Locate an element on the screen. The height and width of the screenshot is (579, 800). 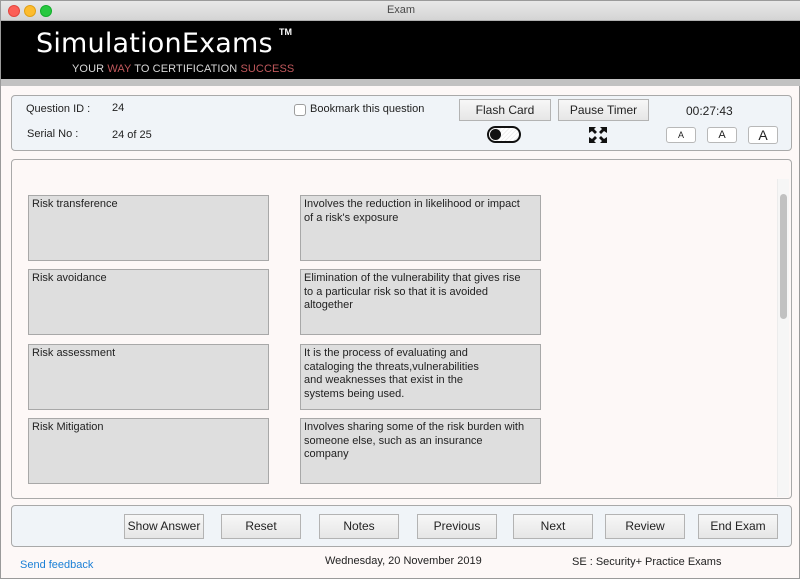
show-answer-button: Show Answer is located at coordinates (164, 526).